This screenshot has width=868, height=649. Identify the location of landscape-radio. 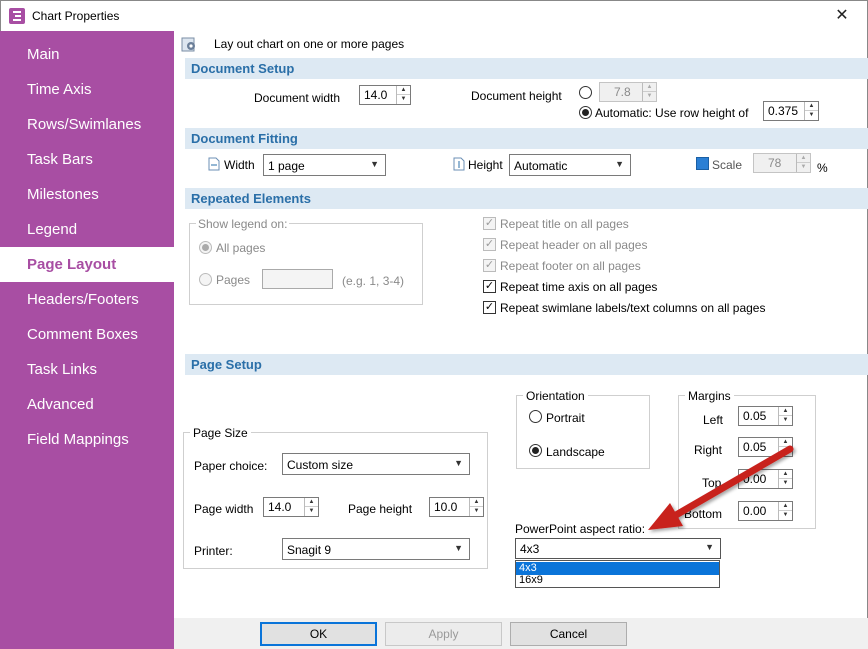
(535, 450).